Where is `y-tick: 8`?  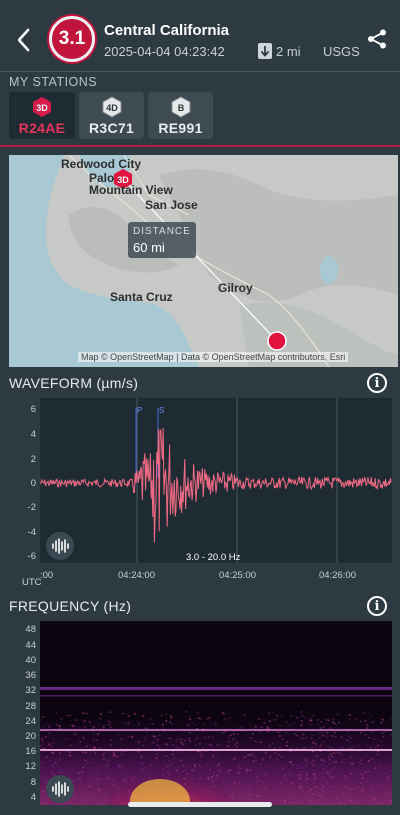 y-tick: 8 is located at coordinates (33, 782).